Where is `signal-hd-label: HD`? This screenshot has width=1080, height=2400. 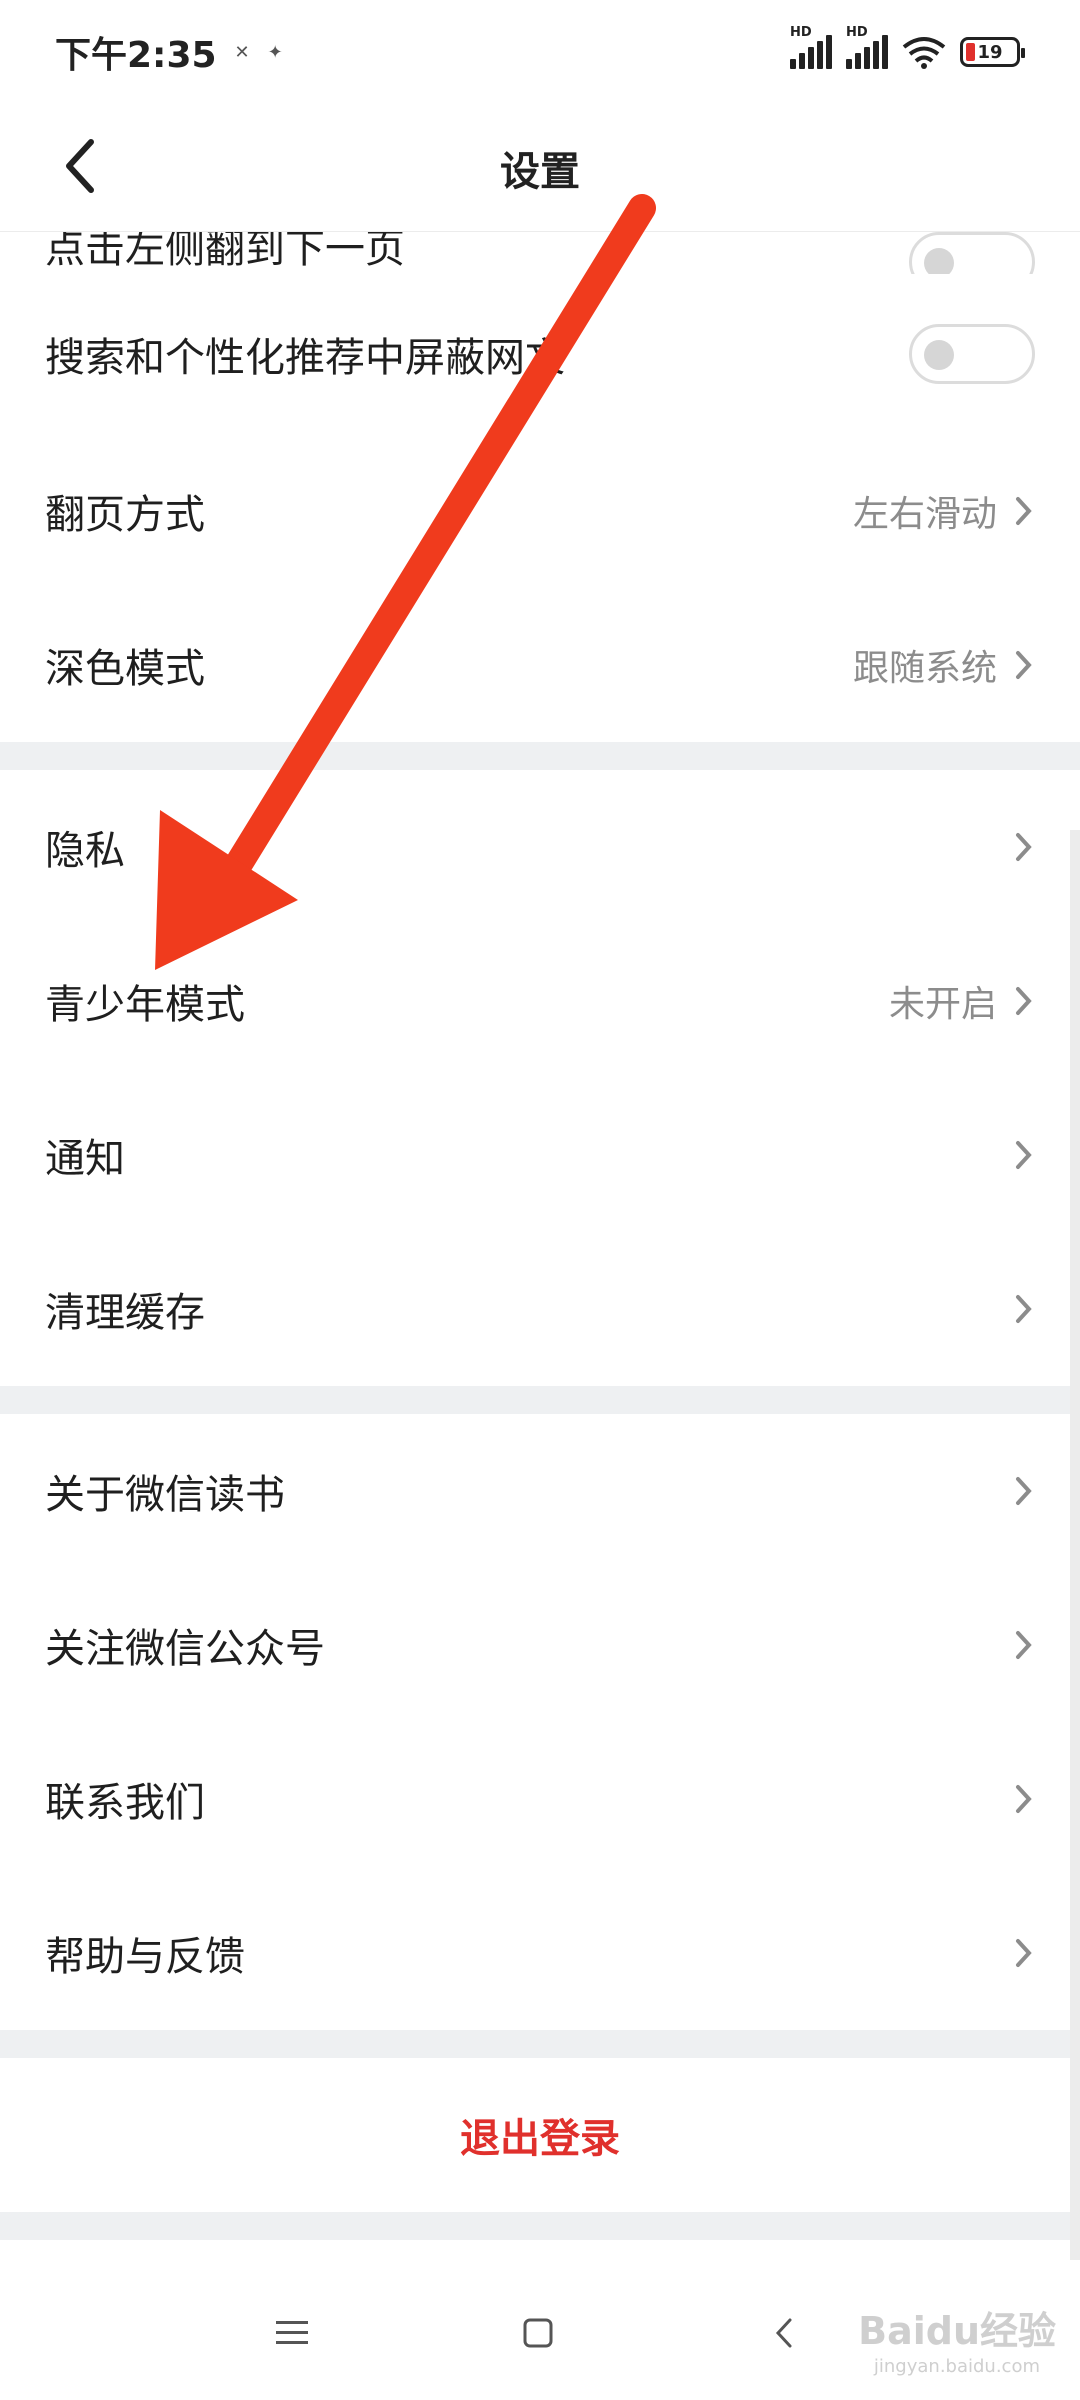
signal-hd-label: HD is located at coordinates (801, 32).